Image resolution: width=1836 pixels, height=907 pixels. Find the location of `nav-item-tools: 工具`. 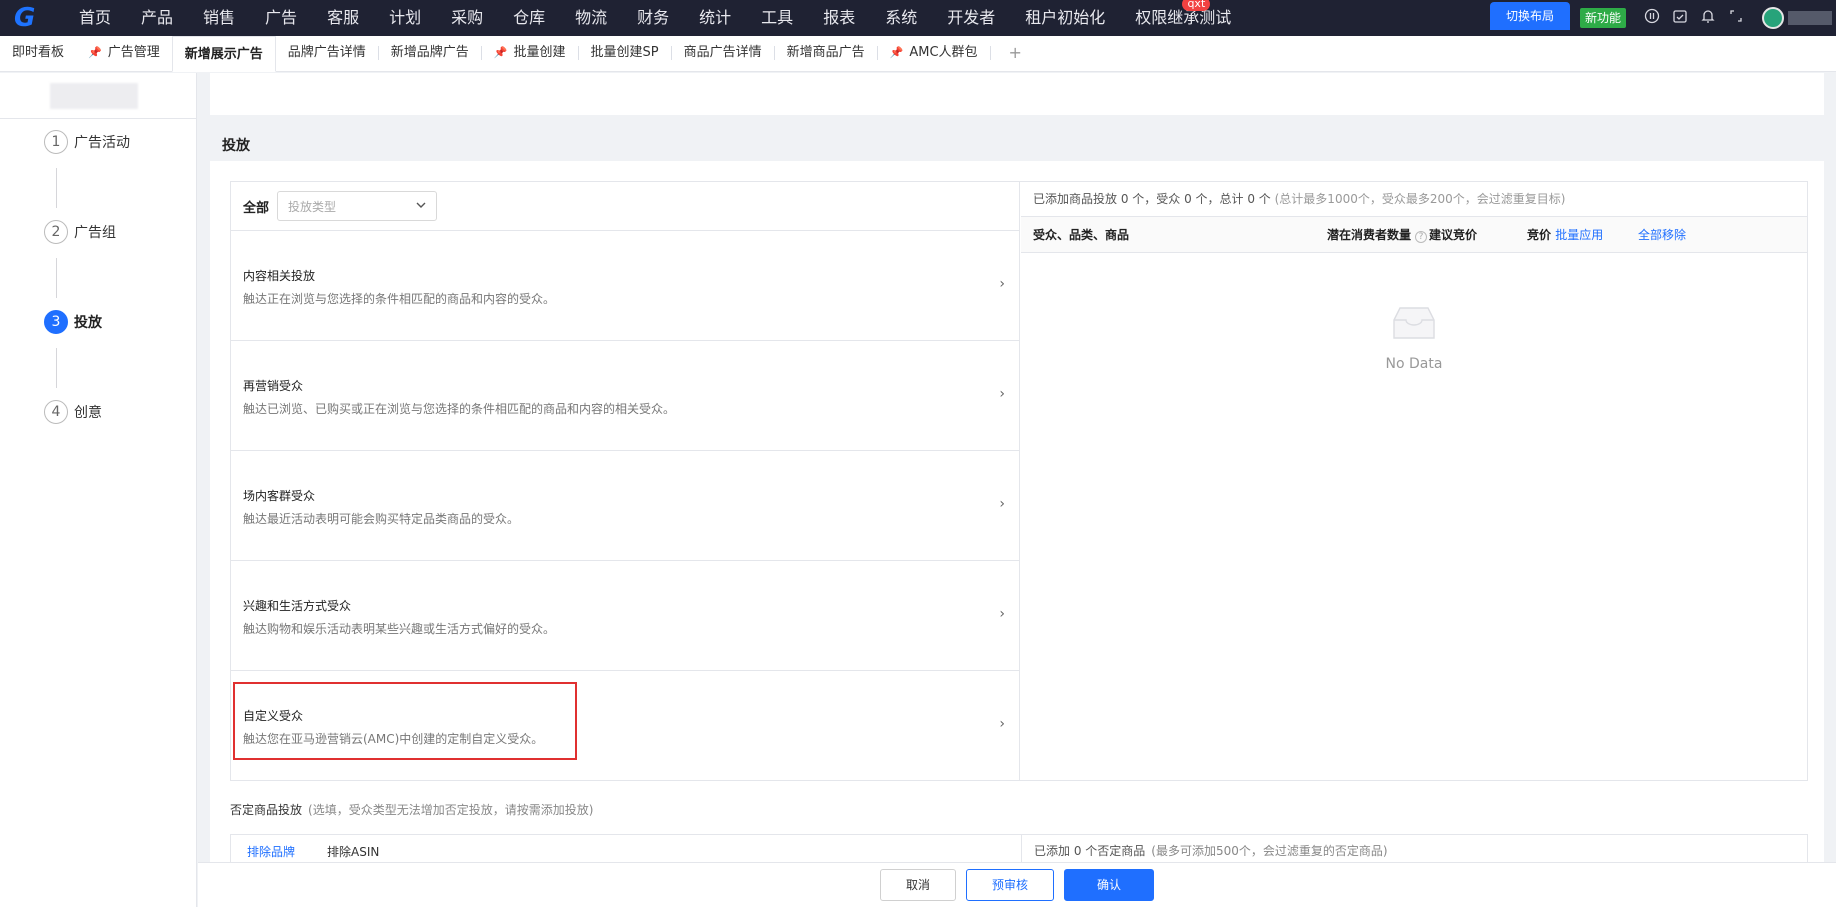

nav-item-tools: 工具 is located at coordinates (777, 18).